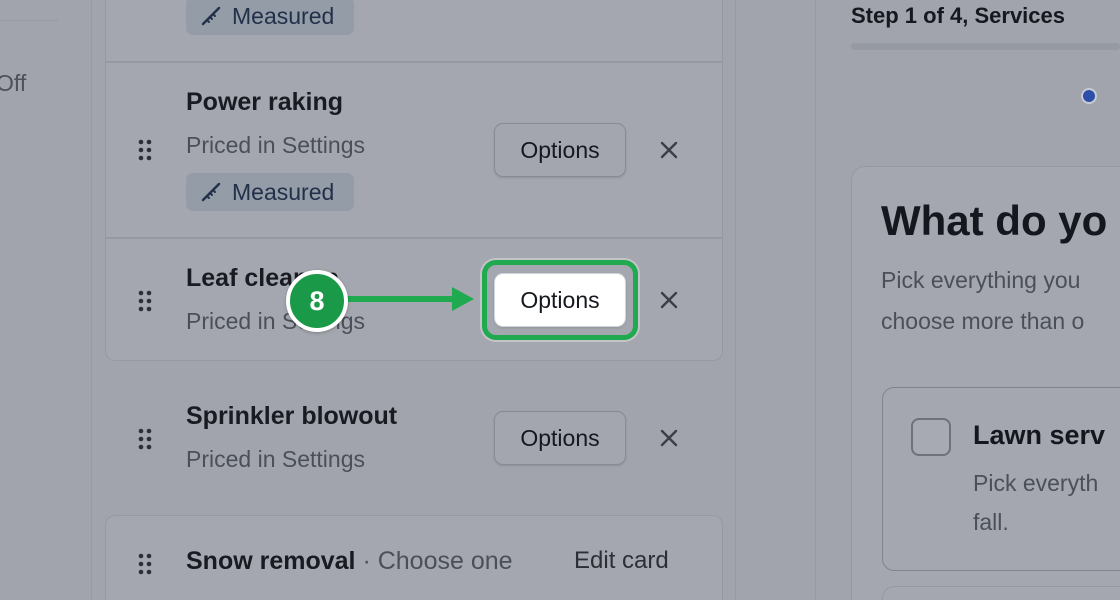 Image resolution: width=1120 pixels, height=600 pixels. I want to click on selection-mode: Choose one, so click(445, 561).